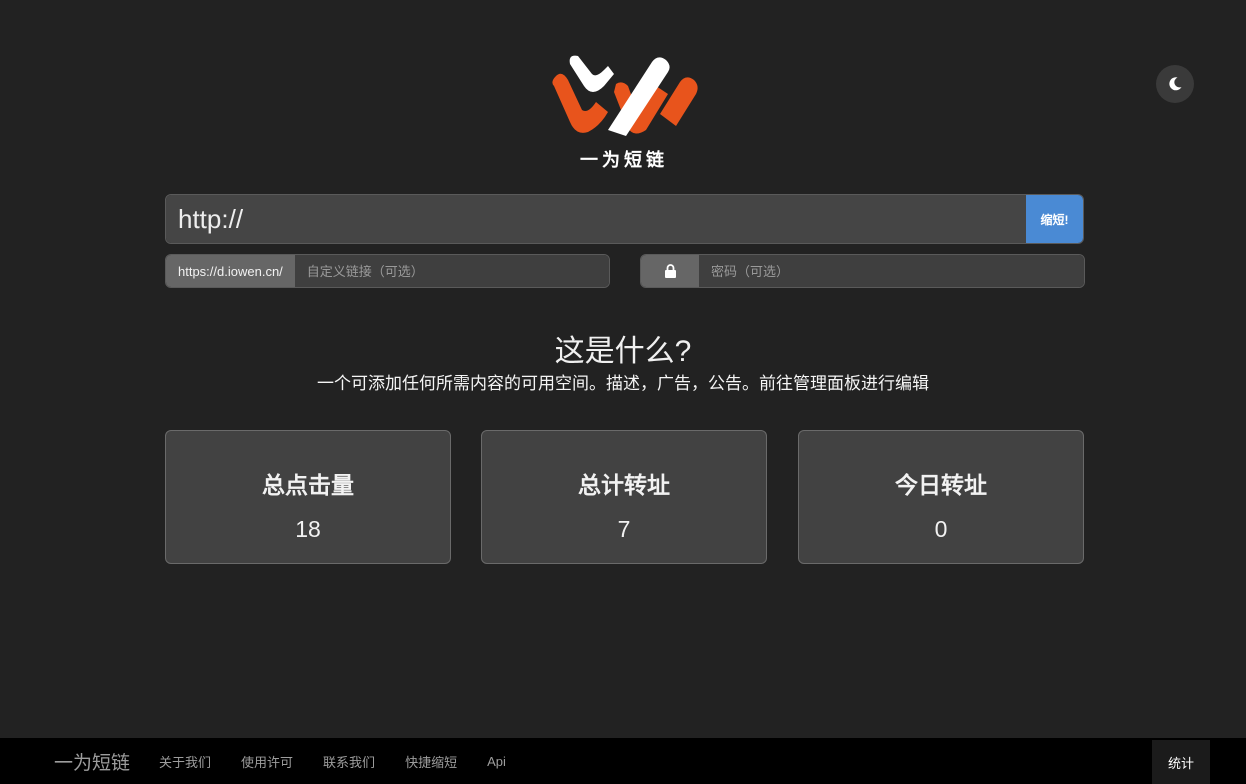  I want to click on footer-stats-link: 统计, so click(1181, 762).